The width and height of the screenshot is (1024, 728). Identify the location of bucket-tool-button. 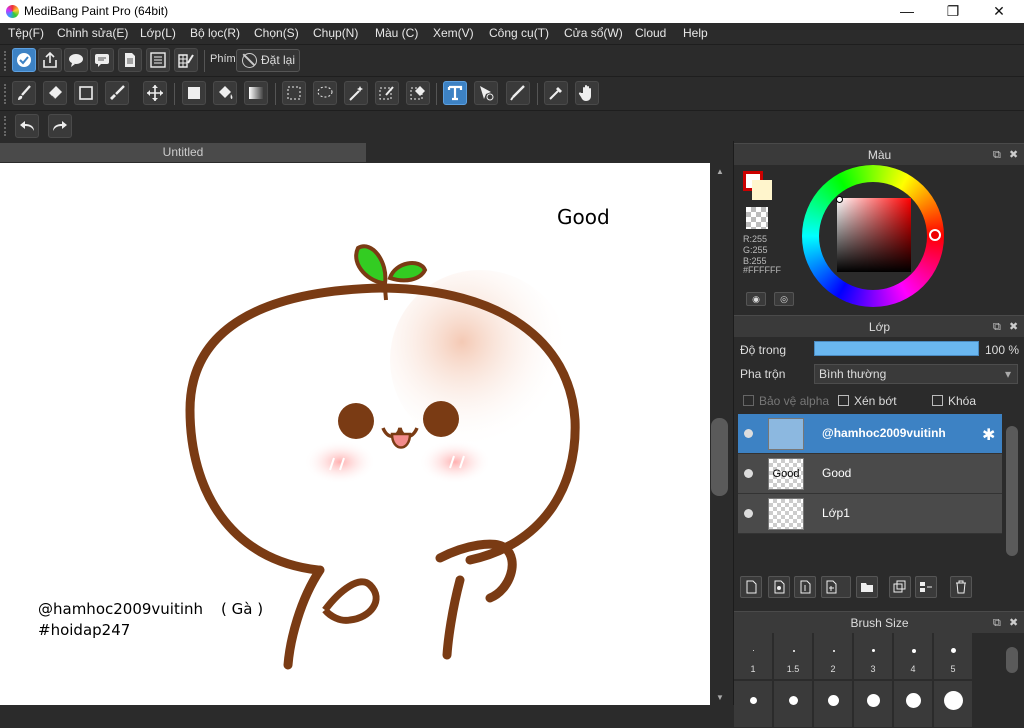
(225, 93).